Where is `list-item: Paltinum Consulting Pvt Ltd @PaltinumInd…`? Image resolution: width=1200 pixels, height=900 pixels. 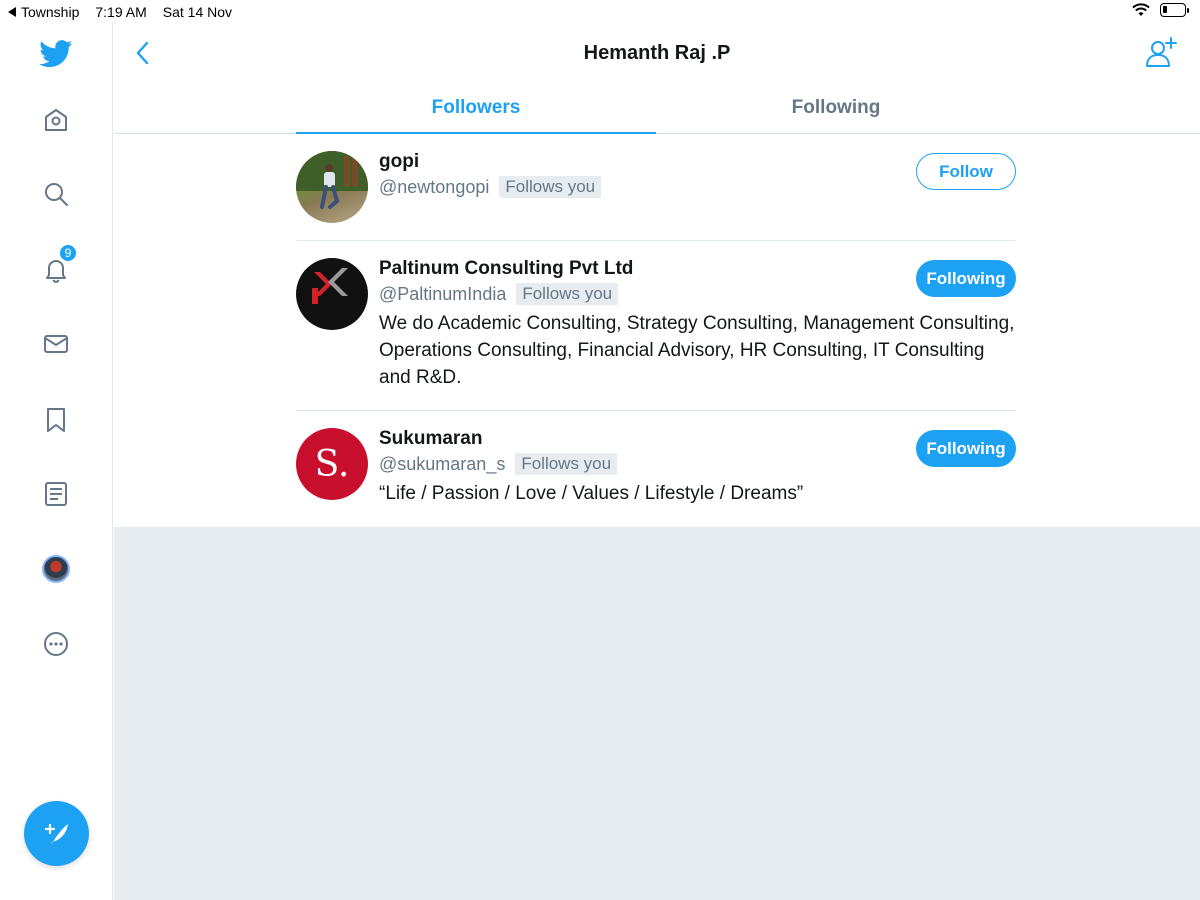 list-item: Paltinum Consulting Pvt Ltd @PaltinumInd… is located at coordinates (656, 326).